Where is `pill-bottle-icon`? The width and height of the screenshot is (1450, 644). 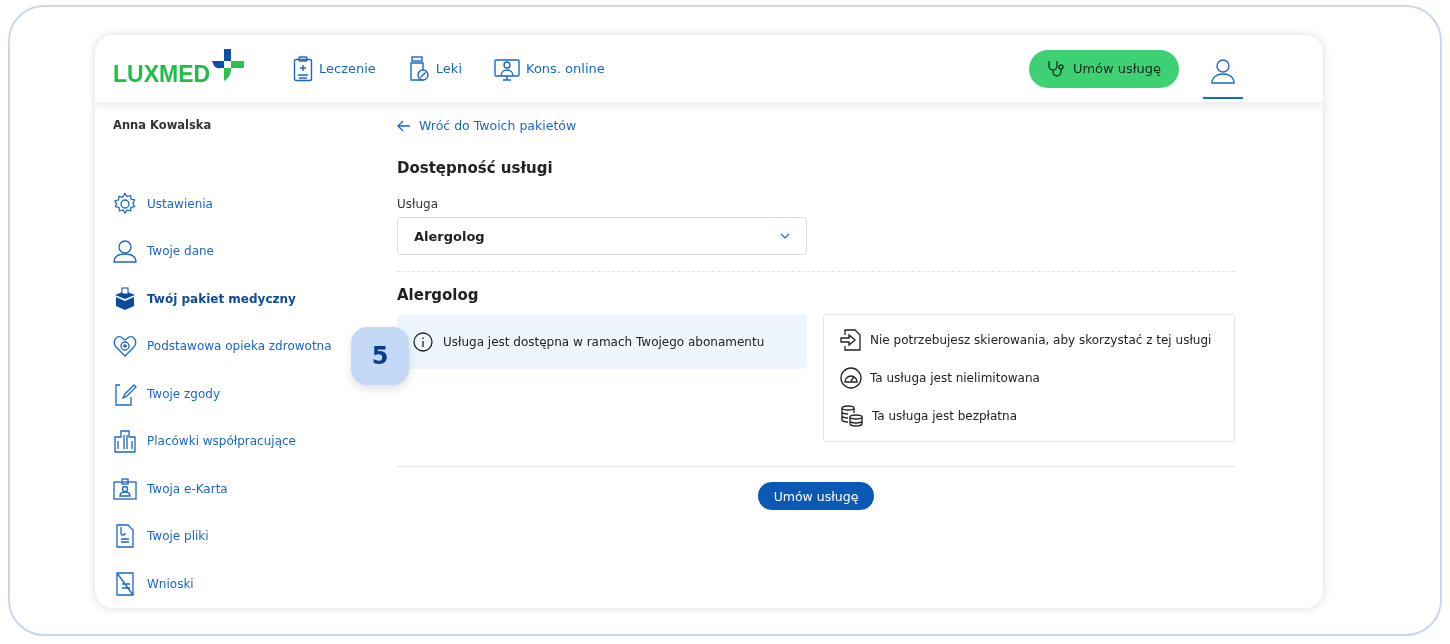
pill-bottle-icon is located at coordinates (418, 68).